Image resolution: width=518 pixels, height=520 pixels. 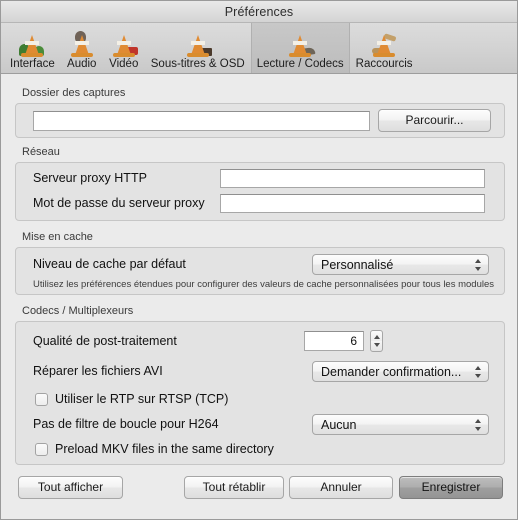 I want to click on tab-audio: Audio, so click(x=82, y=48).